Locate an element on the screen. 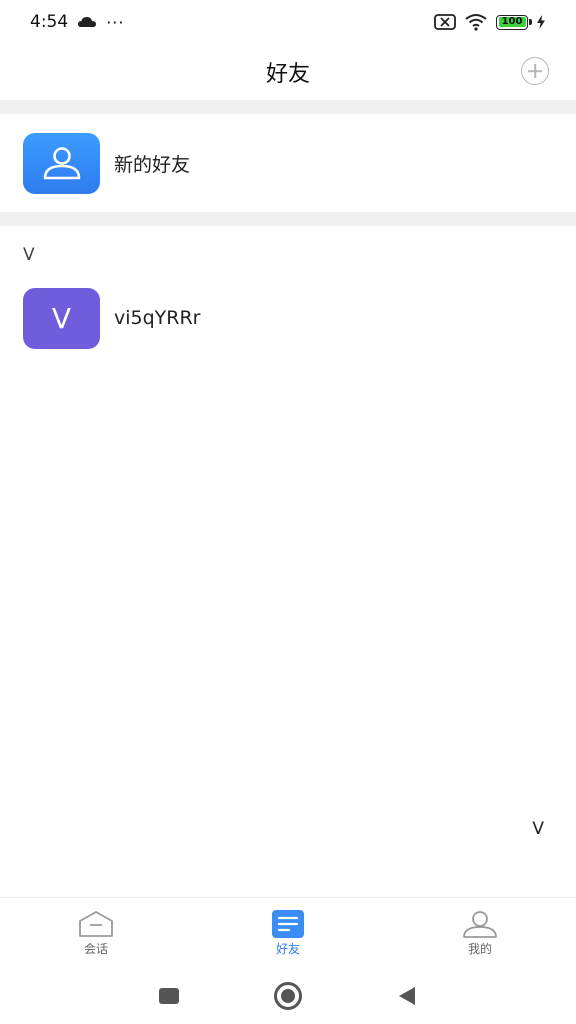 The width and height of the screenshot is (576, 1024). person-add-icon is located at coordinates (61, 163).